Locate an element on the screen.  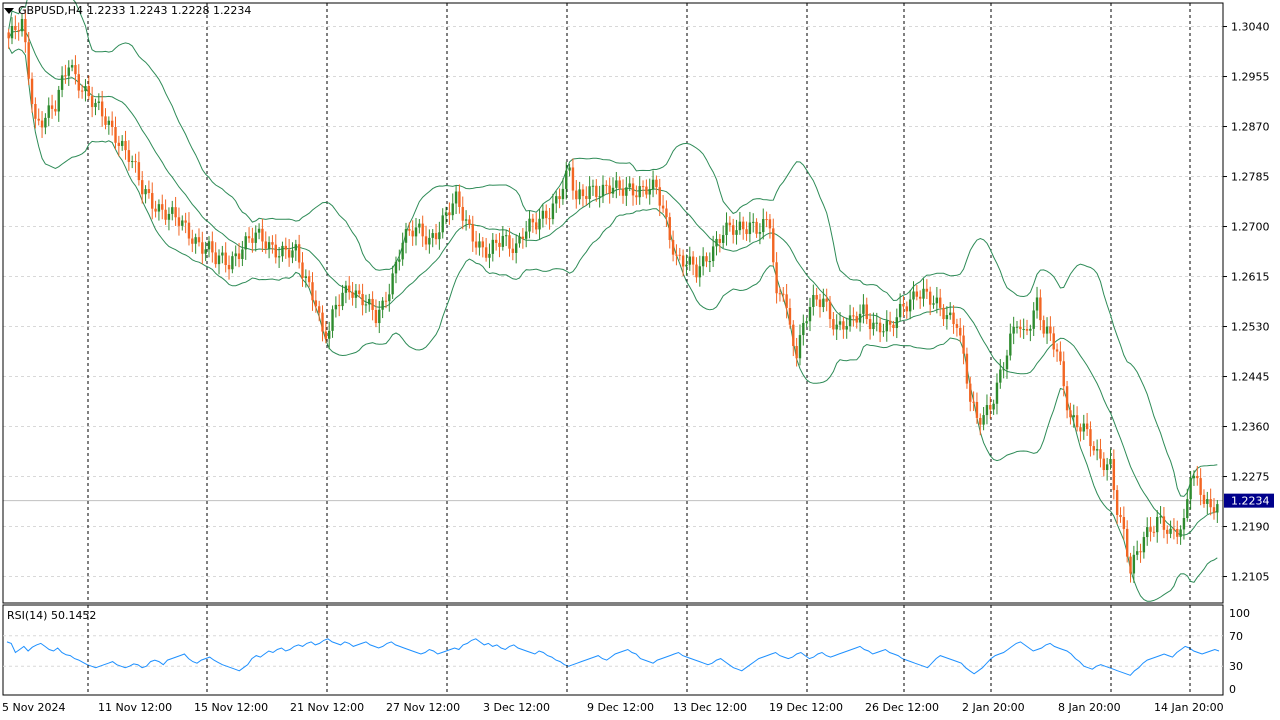
price-label: 1.2530 is located at coordinates (1250, 327).